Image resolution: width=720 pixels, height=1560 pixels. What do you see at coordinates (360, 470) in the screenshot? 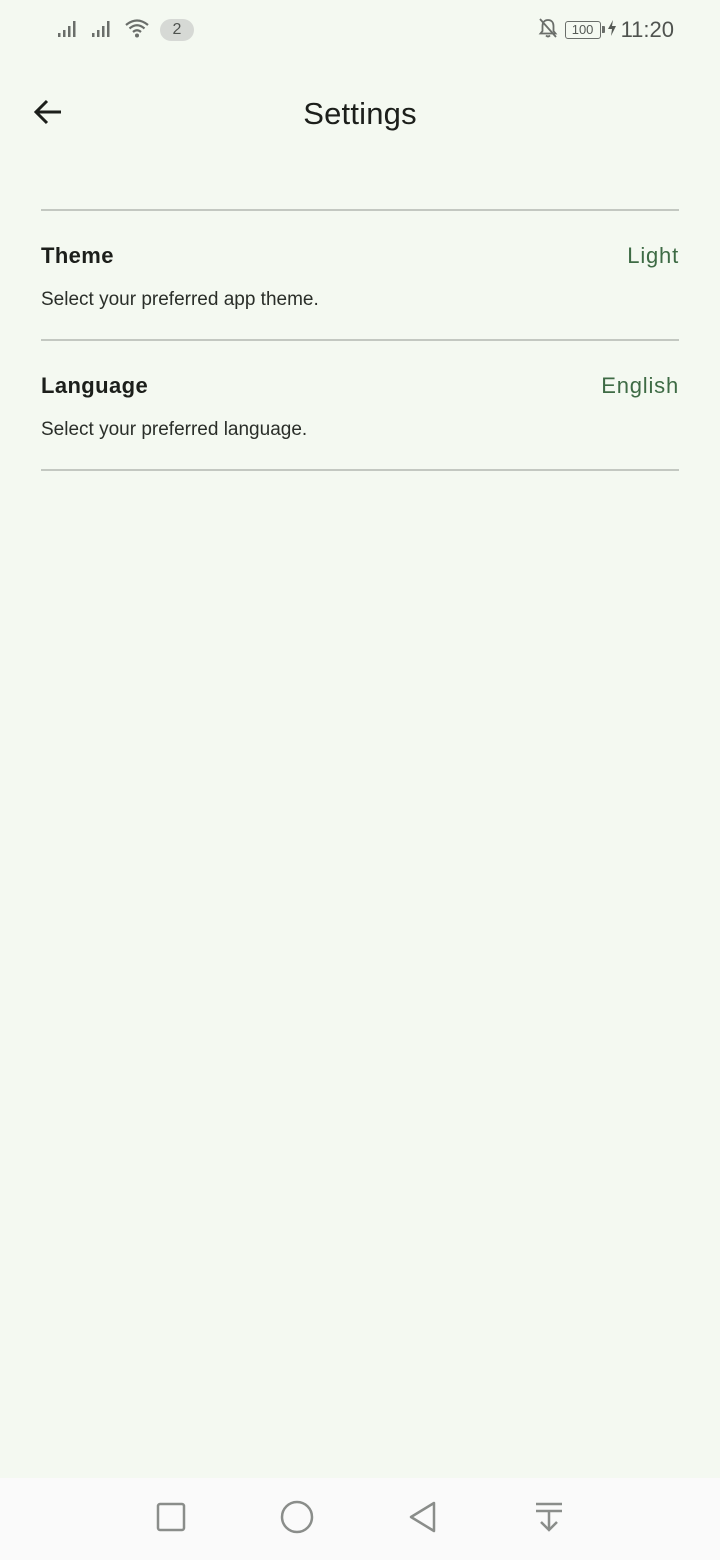
I see `divider` at bounding box center [360, 470].